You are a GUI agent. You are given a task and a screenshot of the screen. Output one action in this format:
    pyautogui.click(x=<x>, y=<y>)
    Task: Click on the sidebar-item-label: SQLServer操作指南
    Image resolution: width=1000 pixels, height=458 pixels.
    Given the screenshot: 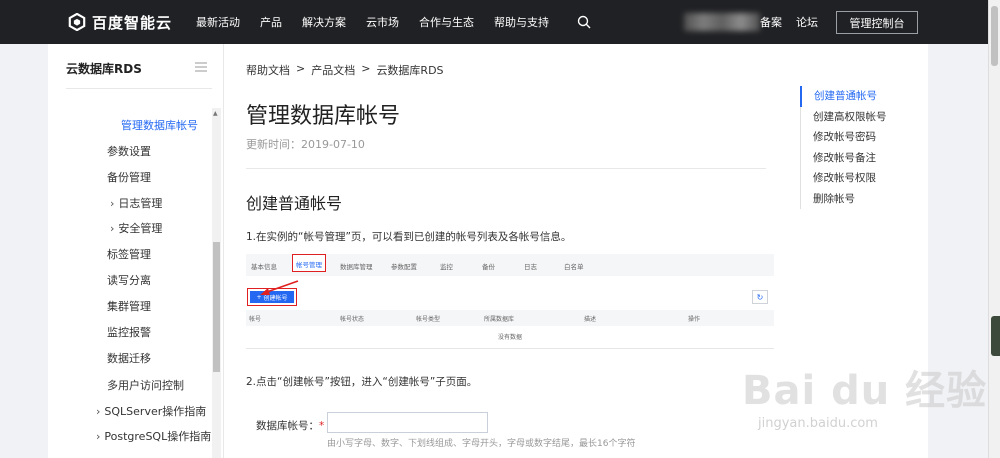 What is the action you would take?
    pyautogui.click(x=155, y=411)
    